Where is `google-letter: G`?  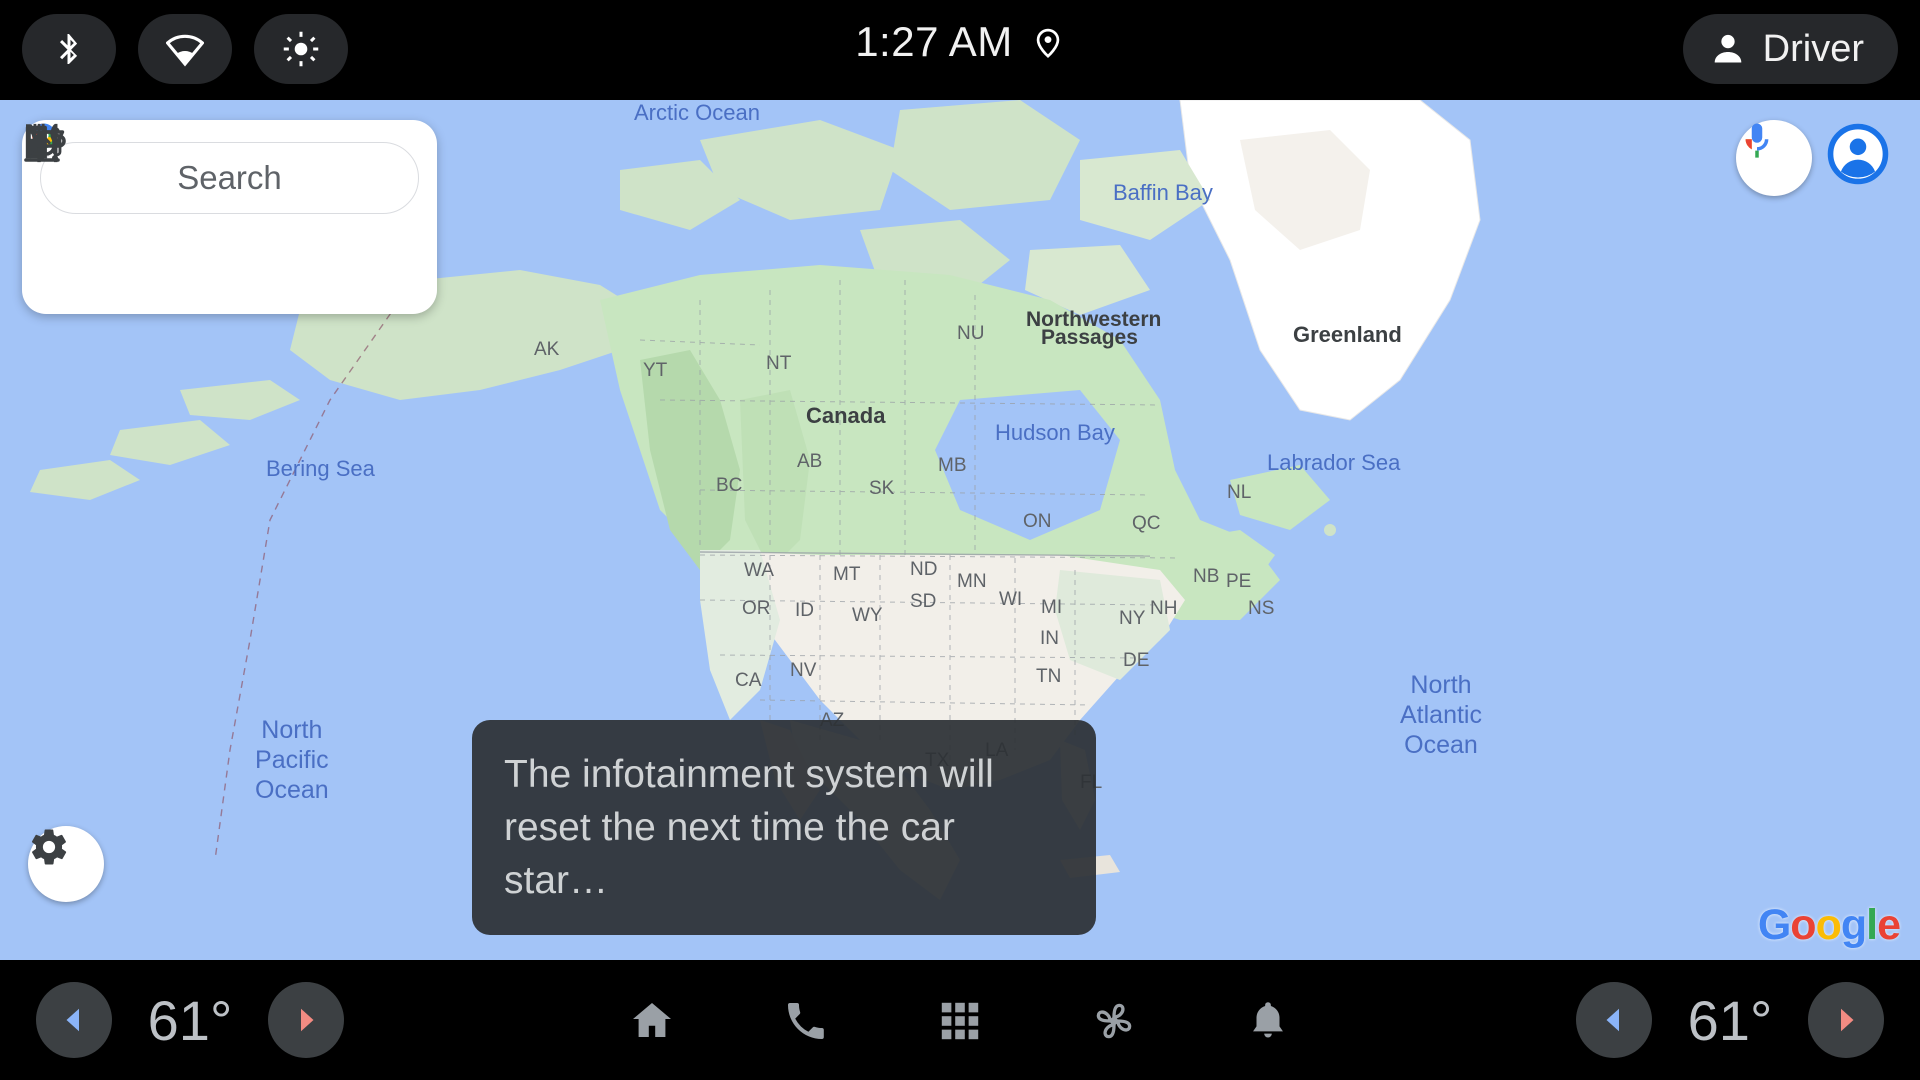 google-letter: G is located at coordinates (1774, 925).